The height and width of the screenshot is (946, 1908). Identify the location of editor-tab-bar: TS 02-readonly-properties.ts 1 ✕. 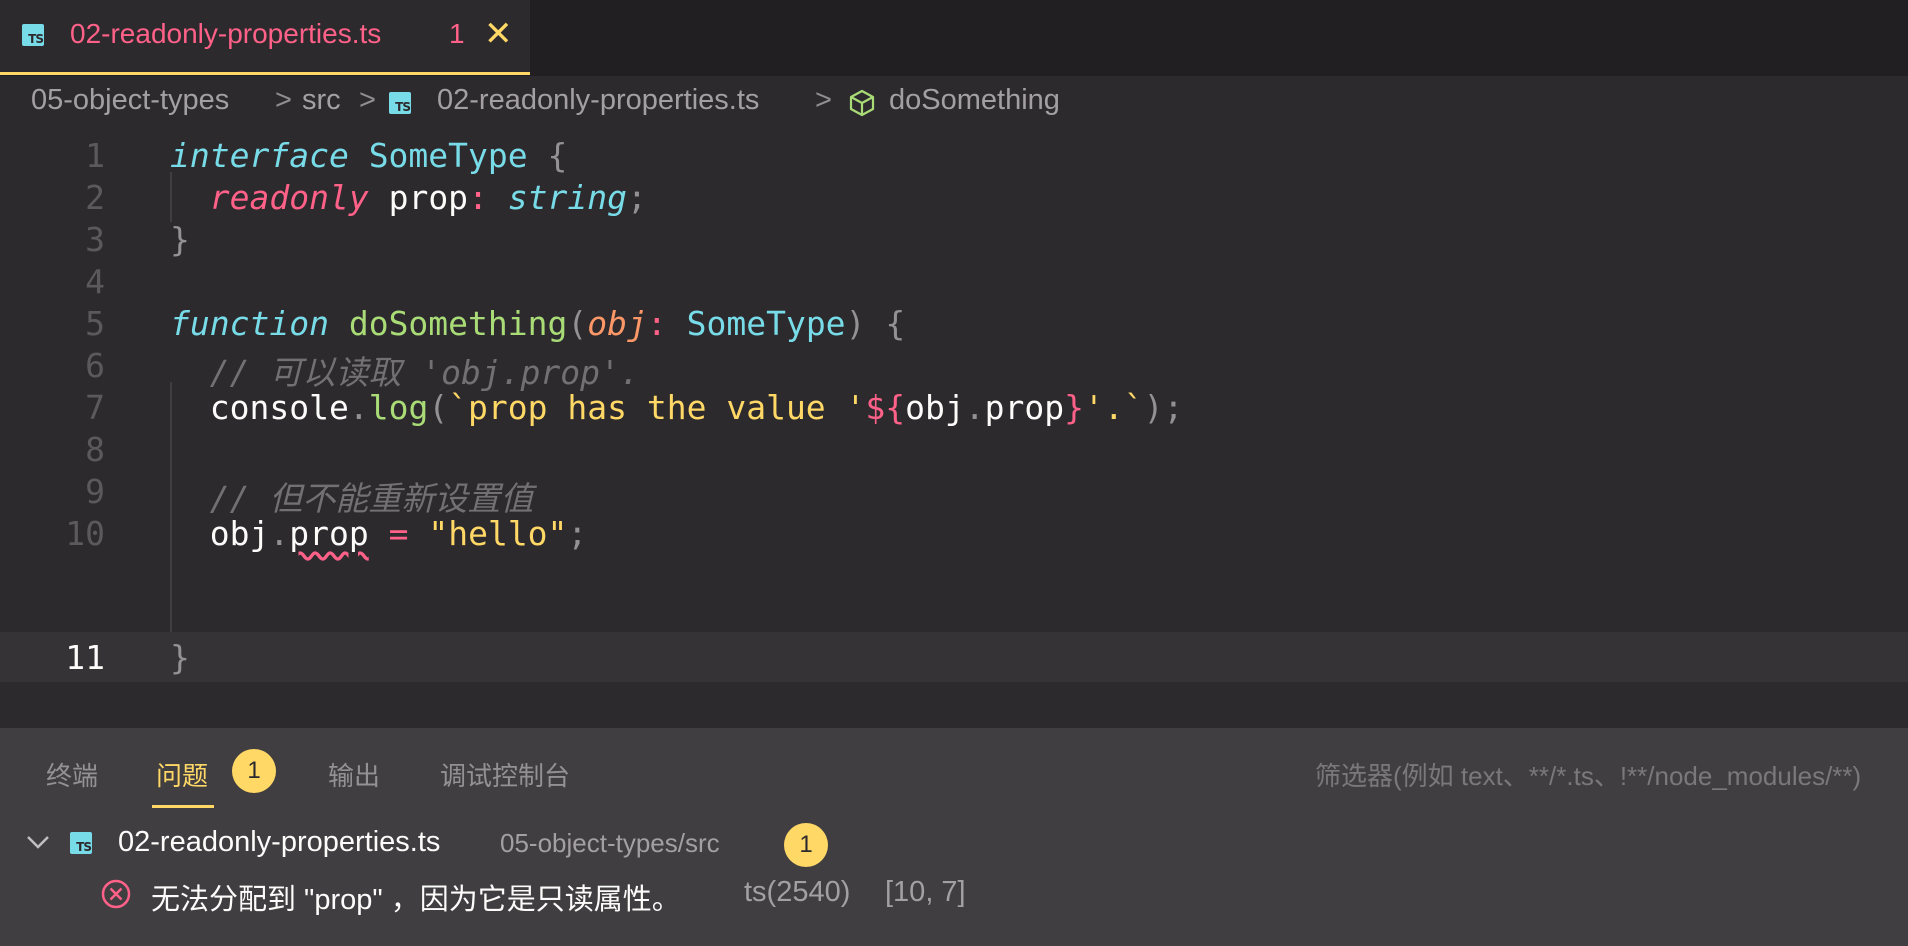
(954, 38).